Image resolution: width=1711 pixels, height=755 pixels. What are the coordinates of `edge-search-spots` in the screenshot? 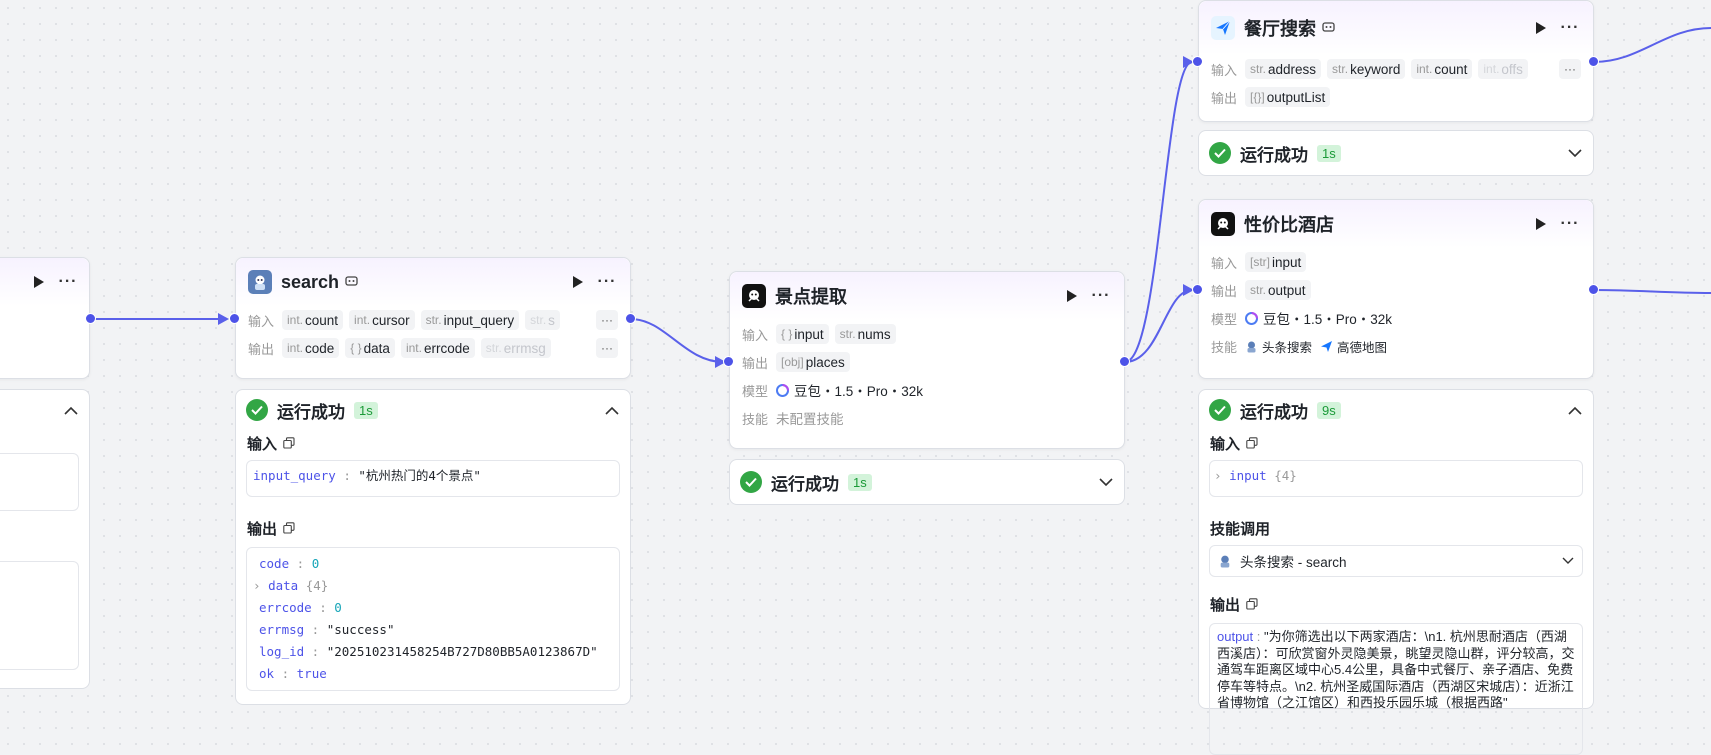 It's located at (677, 340).